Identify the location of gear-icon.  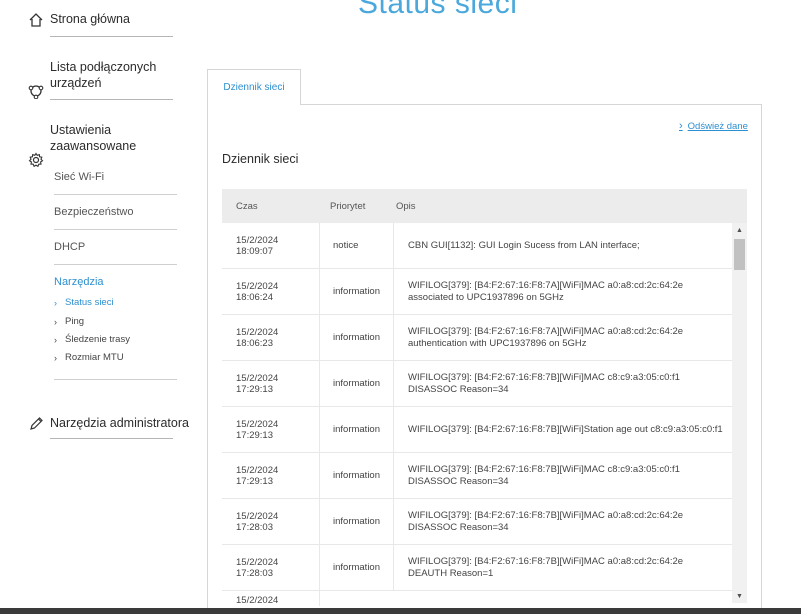
(36, 152).